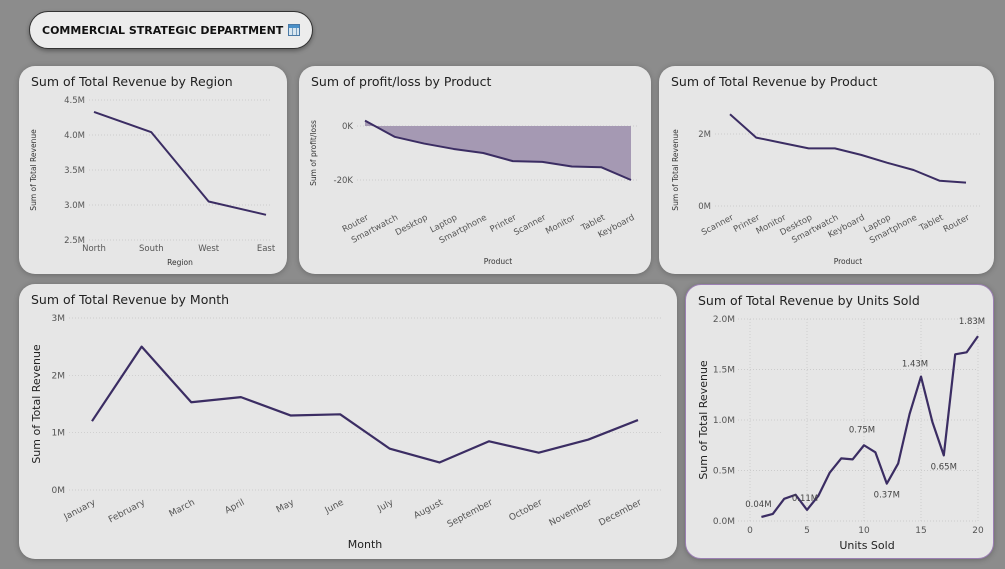 The height and width of the screenshot is (569, 1005). Describe the element at coordinates (972, 322) in the screenshot. I see `data-label: 1.83M` at that location.